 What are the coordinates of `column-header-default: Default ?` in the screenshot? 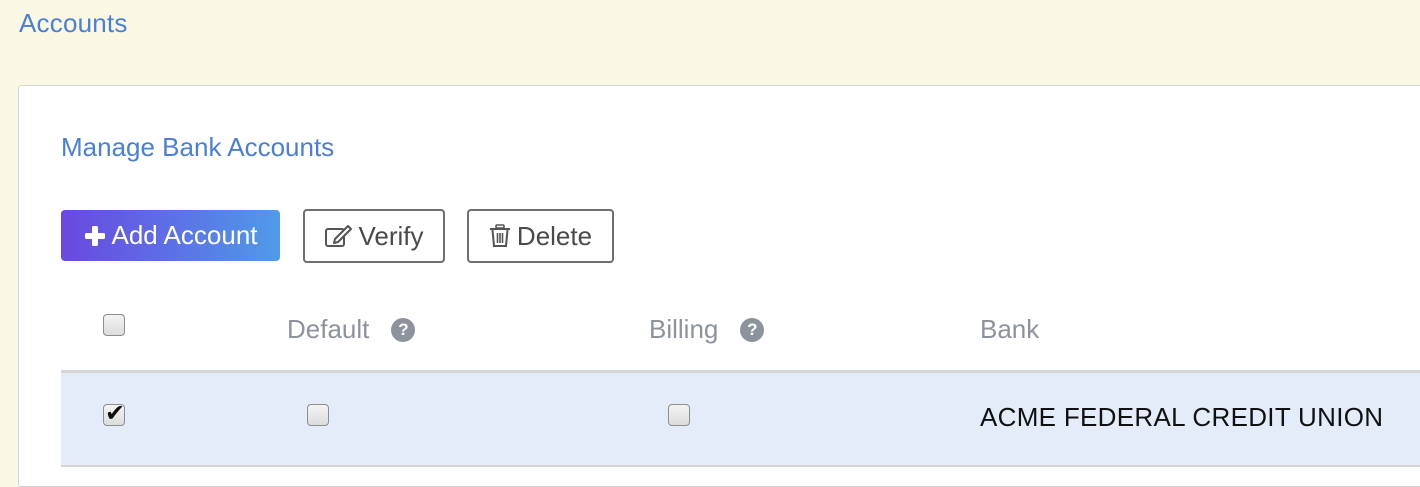 It's located at (351, 329).